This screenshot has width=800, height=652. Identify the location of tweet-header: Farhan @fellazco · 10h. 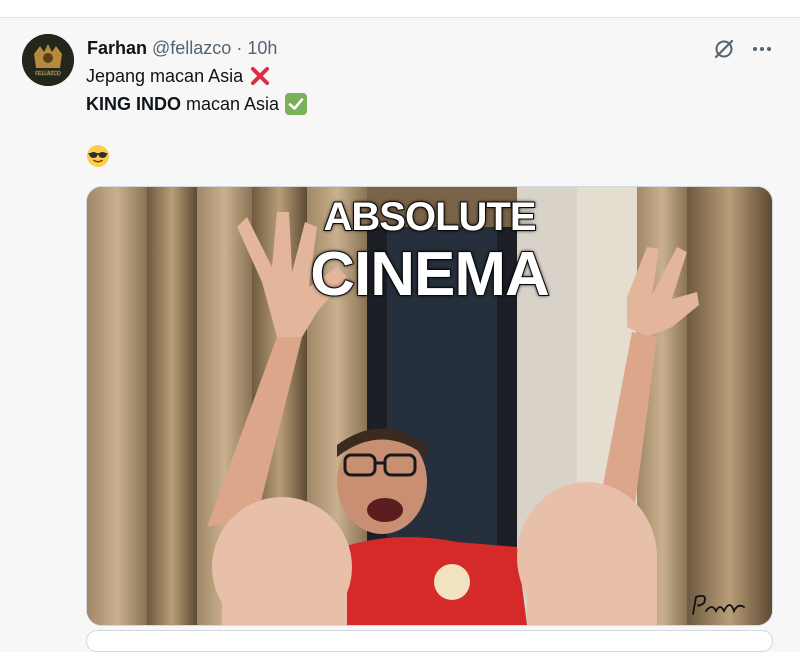
(182, 48).